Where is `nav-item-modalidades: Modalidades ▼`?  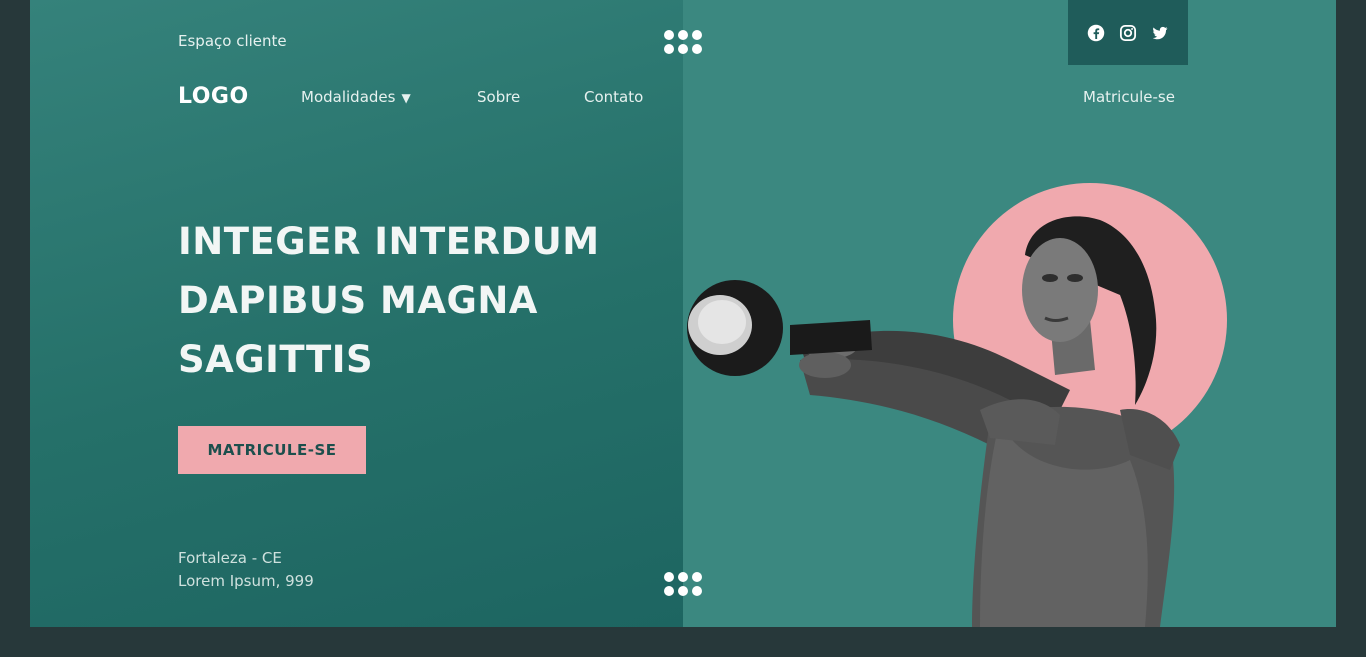
nav-item-modalidades: Modalidades ▼ is located at coordinates (356, 97).